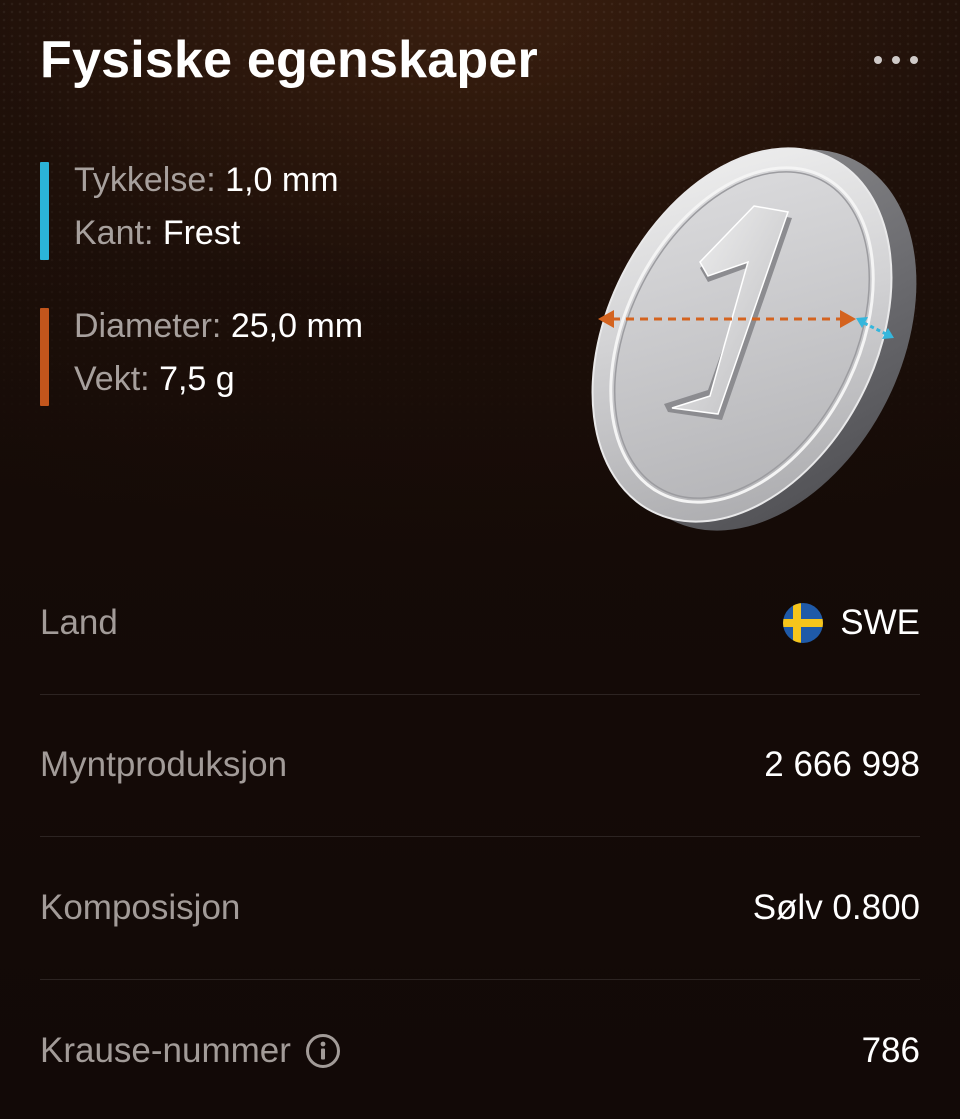 The height and width of the screenshot is (1119, 960). What do you see at coordinates (201, 233) in the screenshot?
I see `edge-value: Frest` at bounding box center [201, 233].